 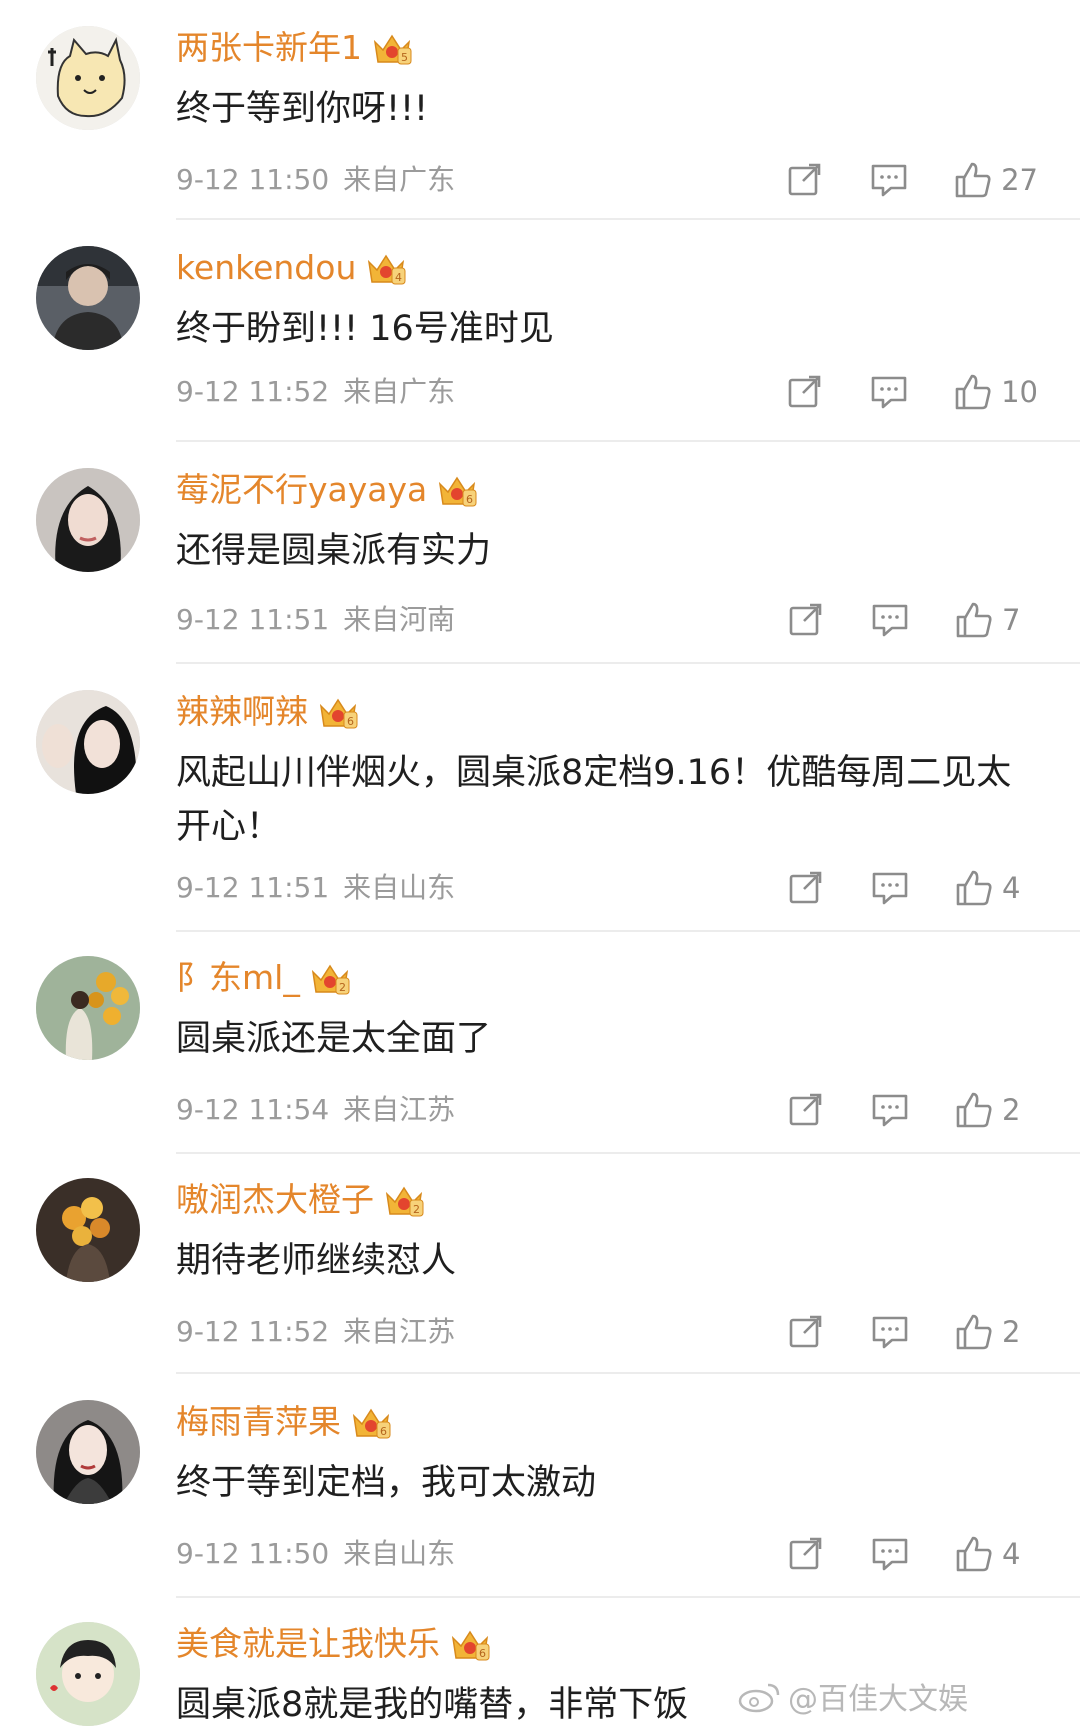 What do you see at coordinates (334, 1039) in the screenshot?
I see `comment-text: 圆桌派还是太全面了` at bounding box center [334, 1039].